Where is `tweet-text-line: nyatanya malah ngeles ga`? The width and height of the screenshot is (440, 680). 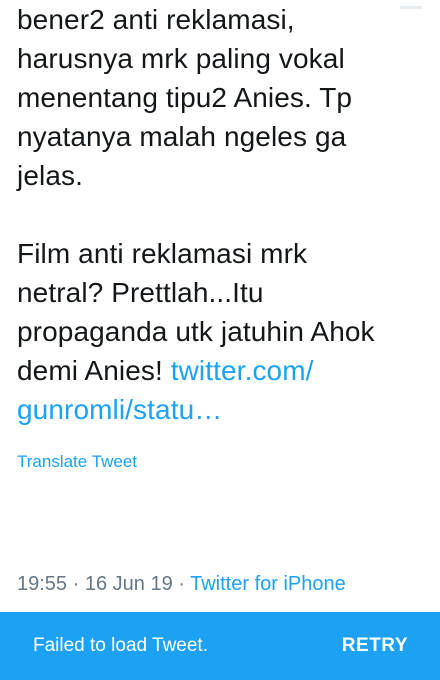
tweet-text-line: nyatanya malah ngeles ga is located at coordinates (182, 136).